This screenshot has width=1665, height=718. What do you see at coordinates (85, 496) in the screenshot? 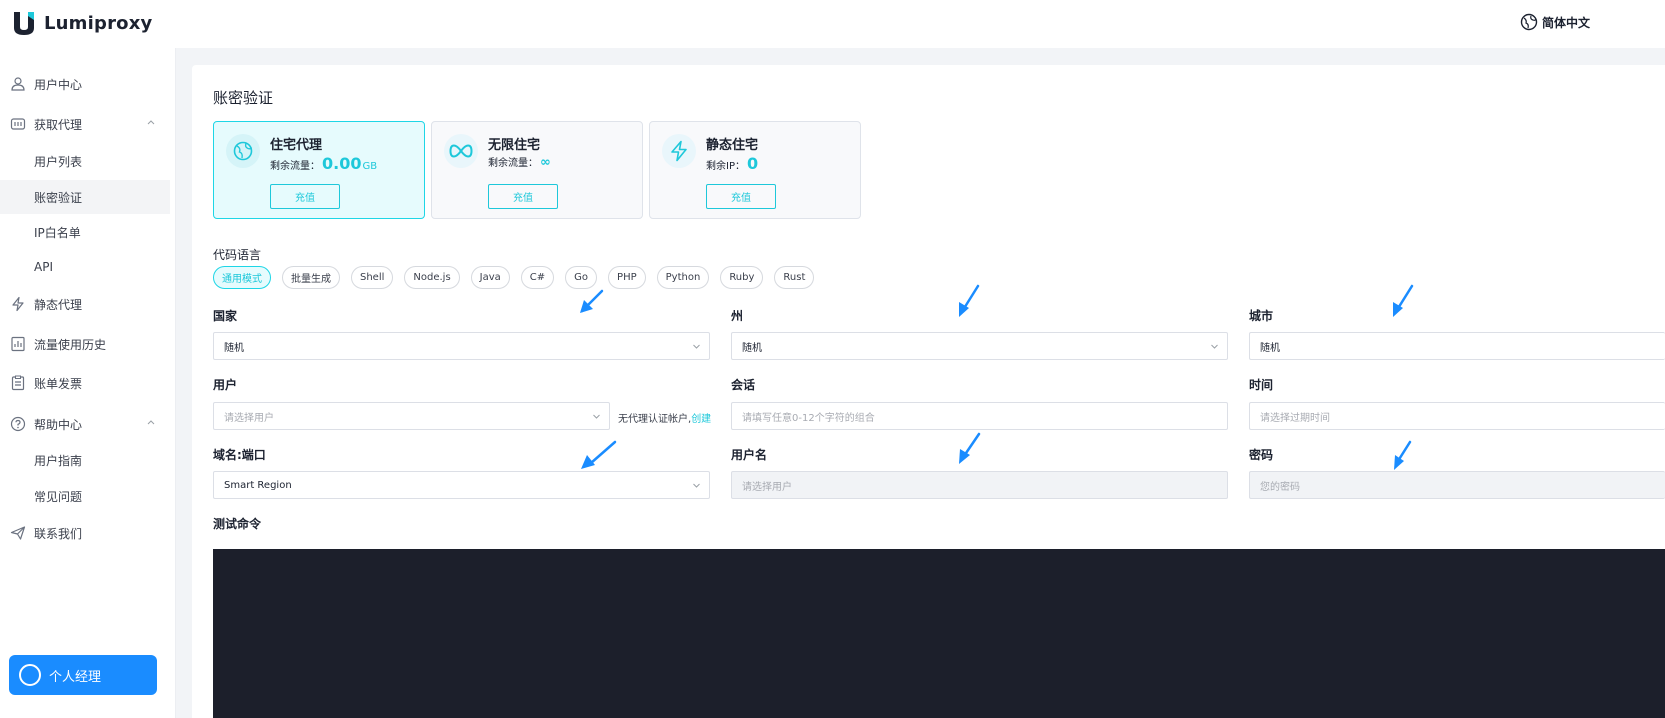
I see `sidebar-item-faq: 常见问题` at bounding box center [85, 496].